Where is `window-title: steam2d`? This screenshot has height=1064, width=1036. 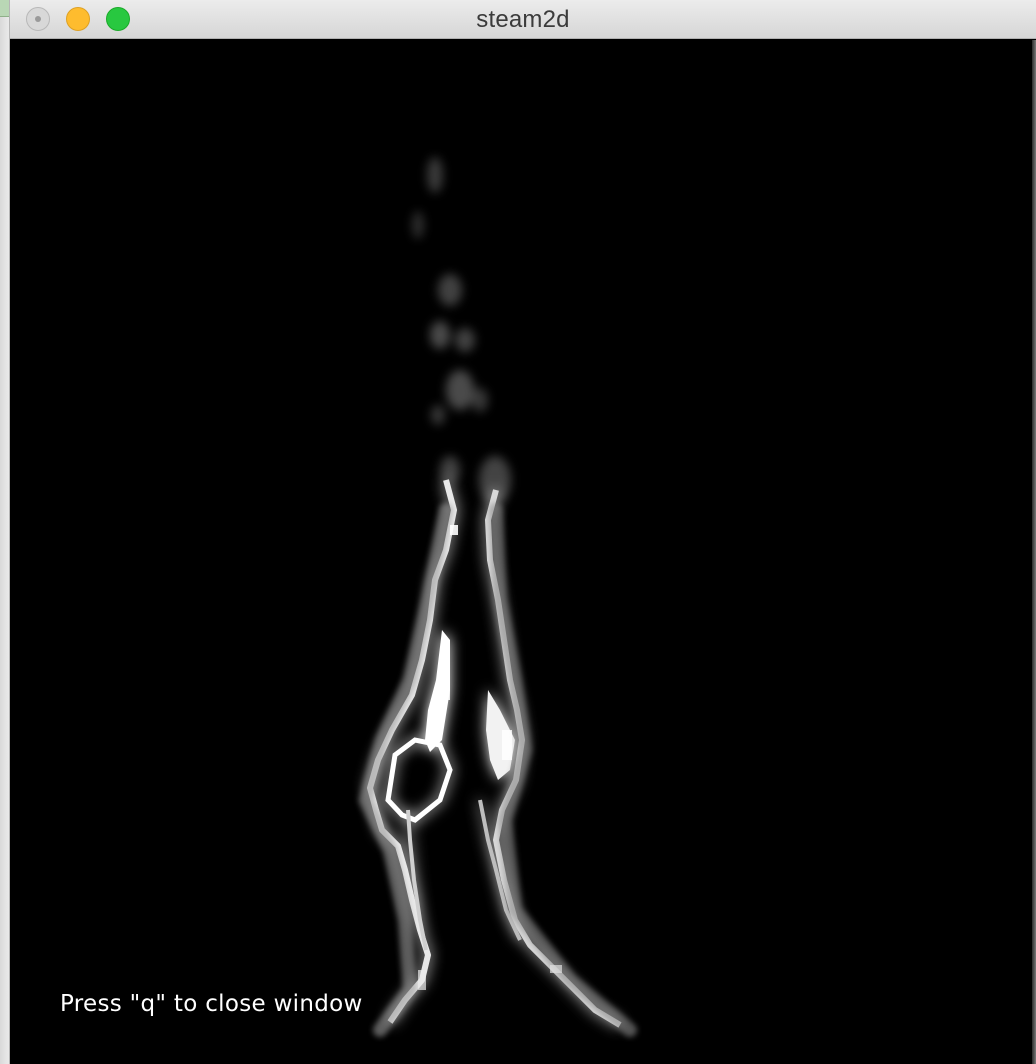 window-title: steam2d is located at coordinates (523, 19).